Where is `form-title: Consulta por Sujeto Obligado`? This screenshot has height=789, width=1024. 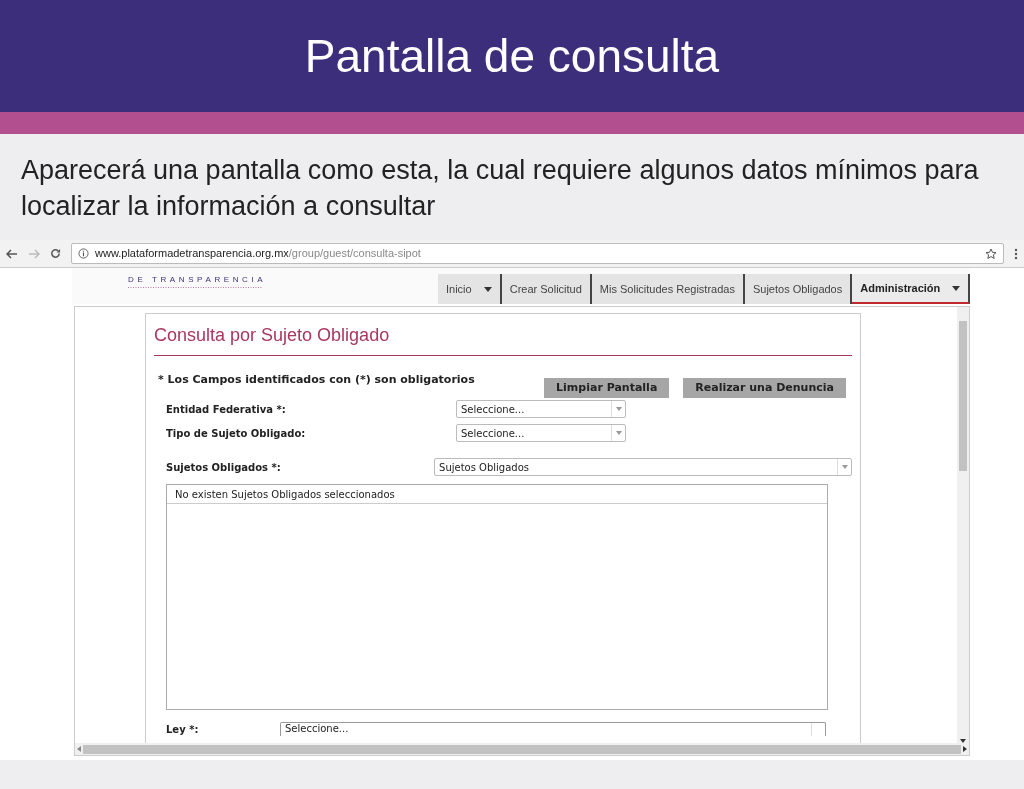
form-title: Consulta por Sujeto Obligado is located at coordinates (272, 335).